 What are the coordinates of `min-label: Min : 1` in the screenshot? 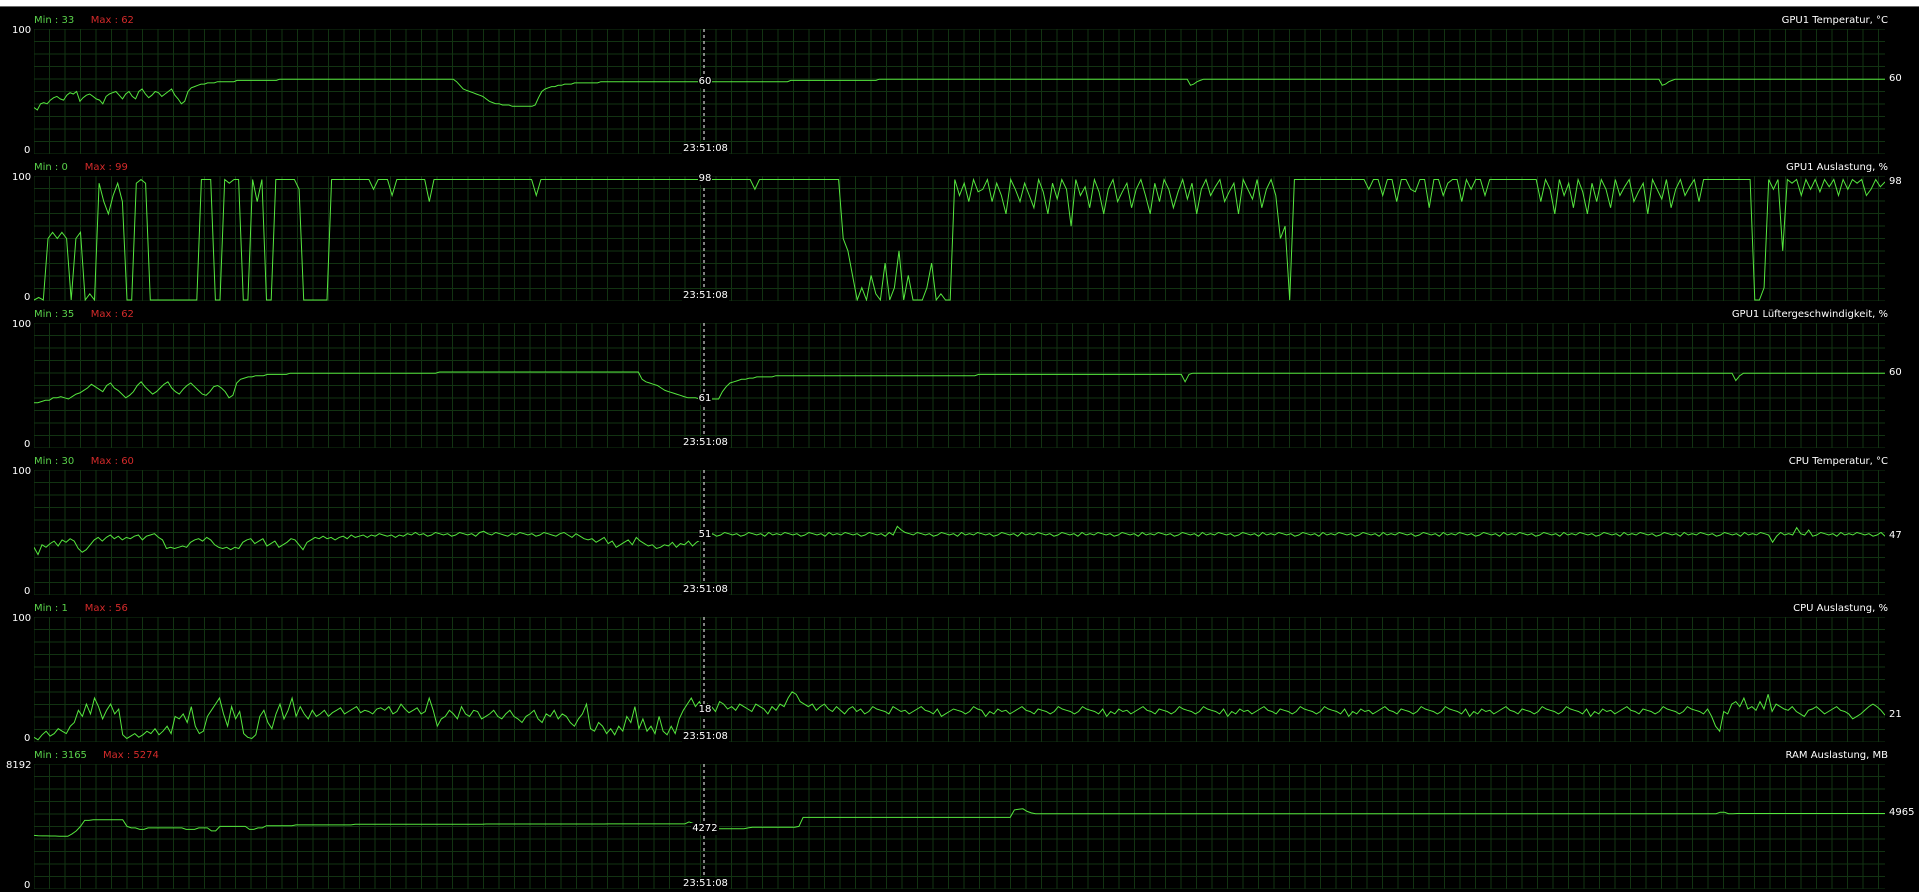 It's located at (51, 608).